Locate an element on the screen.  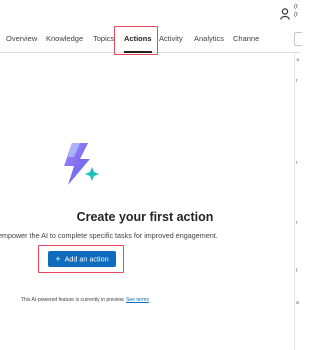
add-action-button: + Add an action is located at coordinates (82, 259).